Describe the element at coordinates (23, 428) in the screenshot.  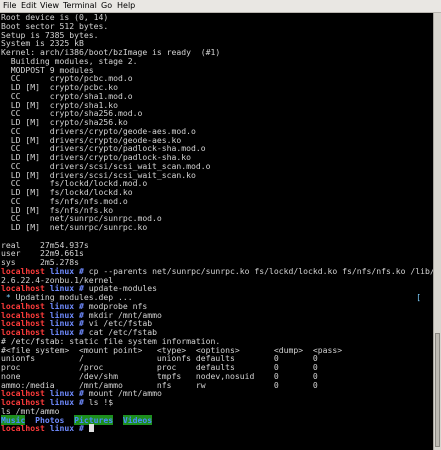
I see `prompt-host: localhost` at that location.